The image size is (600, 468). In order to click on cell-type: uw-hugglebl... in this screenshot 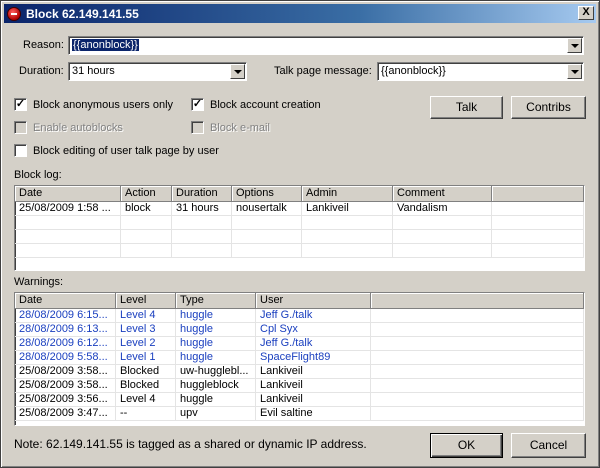, I will do `click(216, 371)`.